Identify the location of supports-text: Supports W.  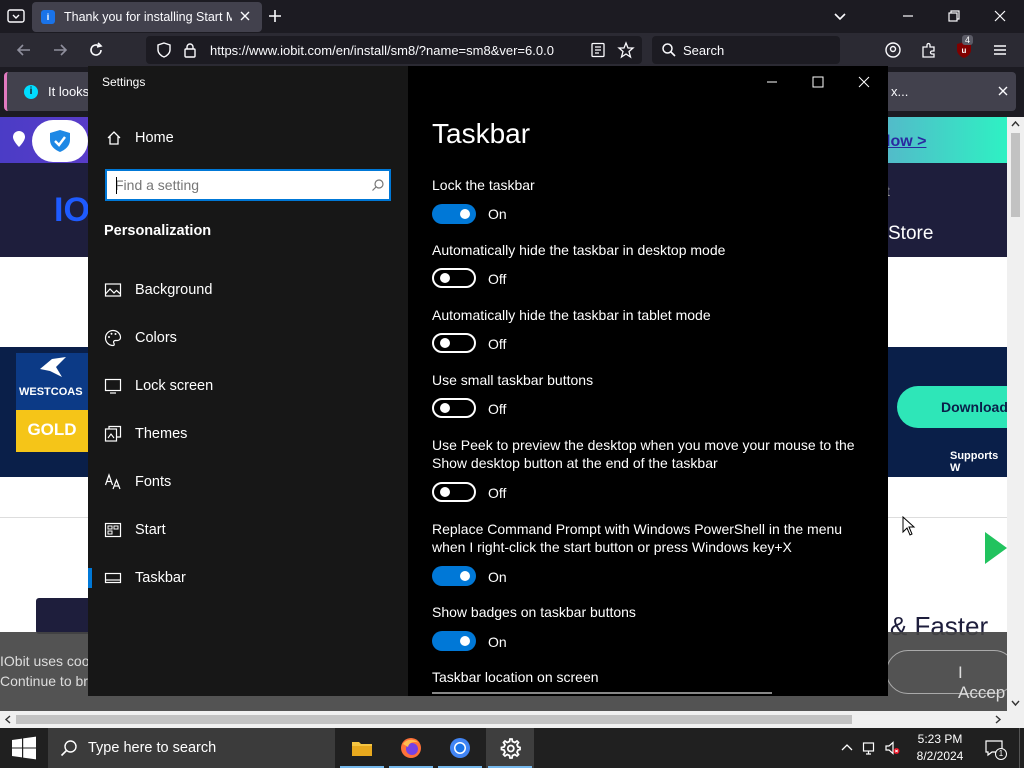
(974, 462).